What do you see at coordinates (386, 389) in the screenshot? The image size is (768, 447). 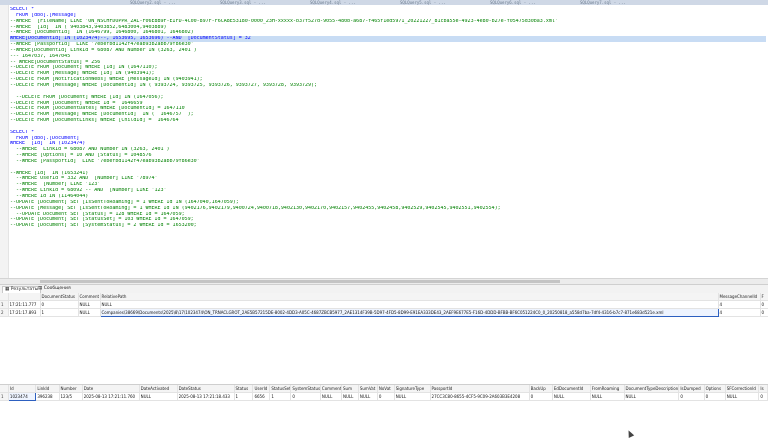 I see `column-header: NoVat` at bounding box center [386, 389].